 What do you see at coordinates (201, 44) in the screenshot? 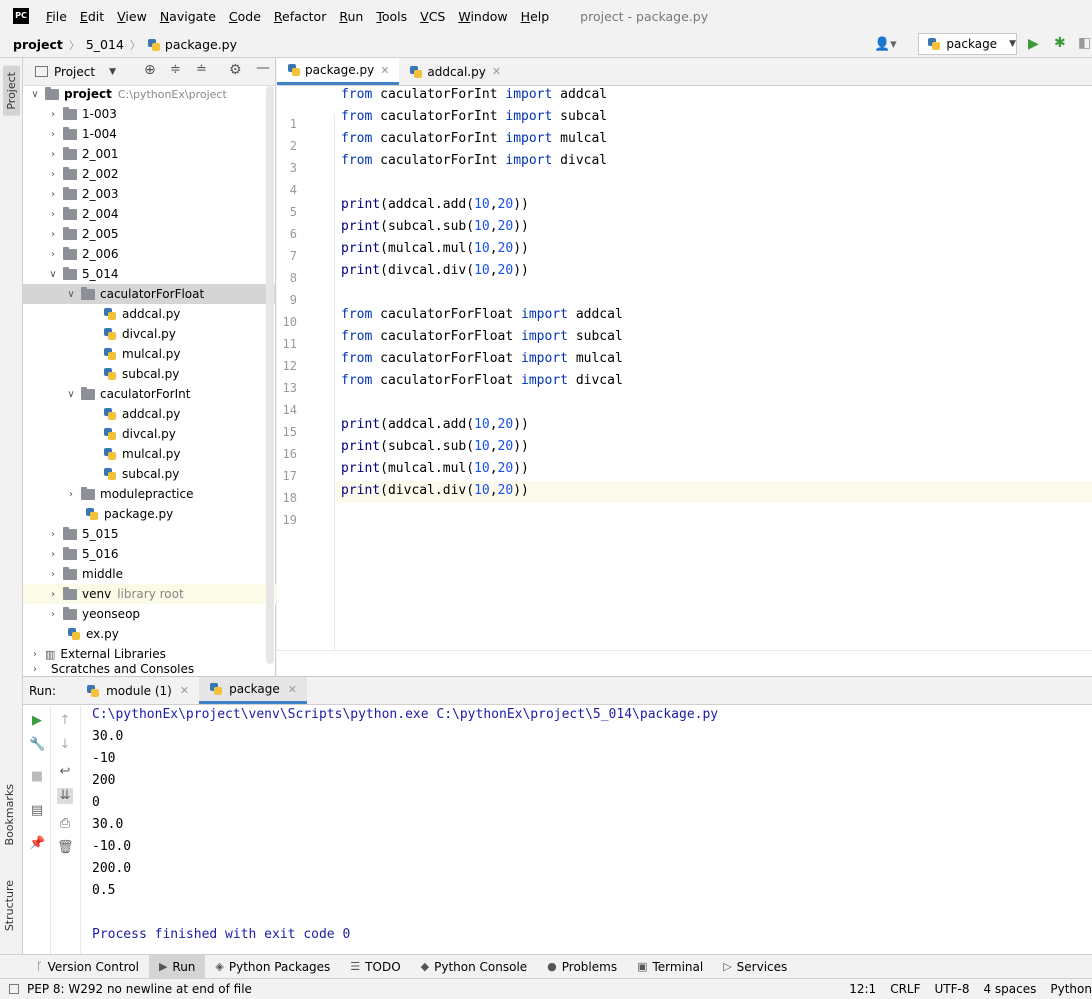
I see `crumb-file: package.py` at bounding box center [201, 44].